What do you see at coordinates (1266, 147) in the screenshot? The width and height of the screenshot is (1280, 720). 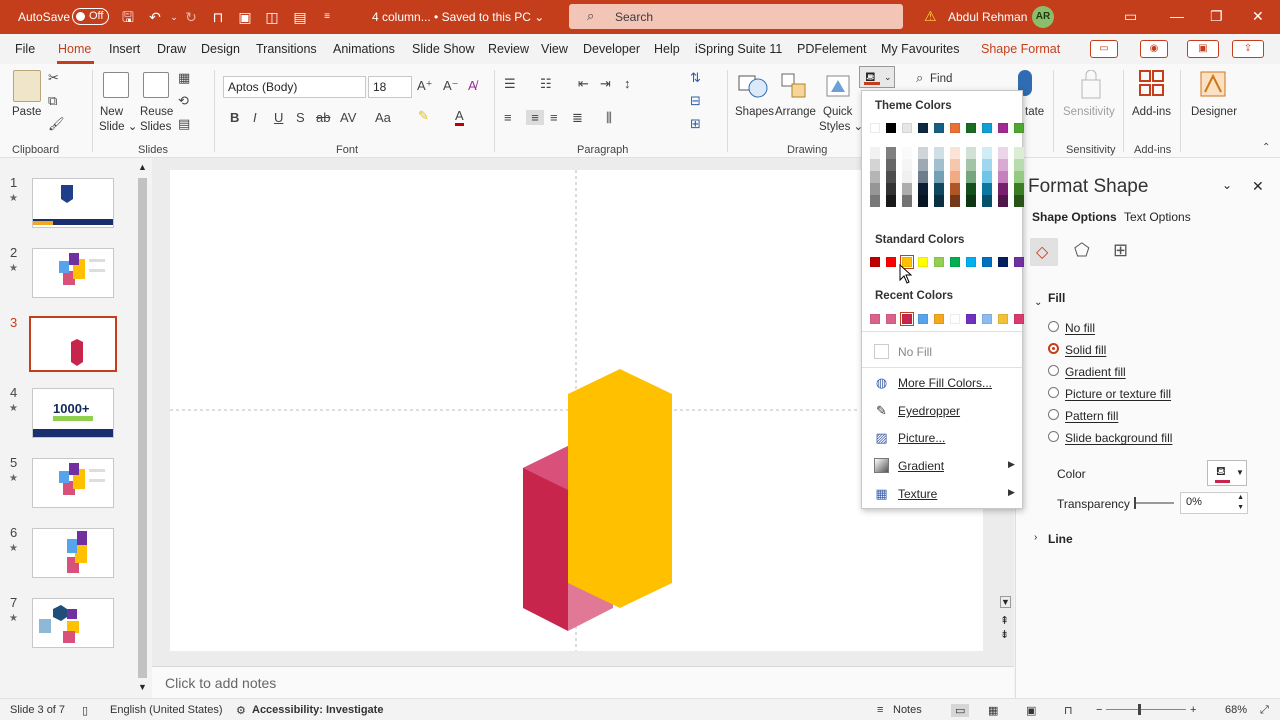 I see `collapse-ribbon-icon: ⌃` at bounding box center [1266, 147].